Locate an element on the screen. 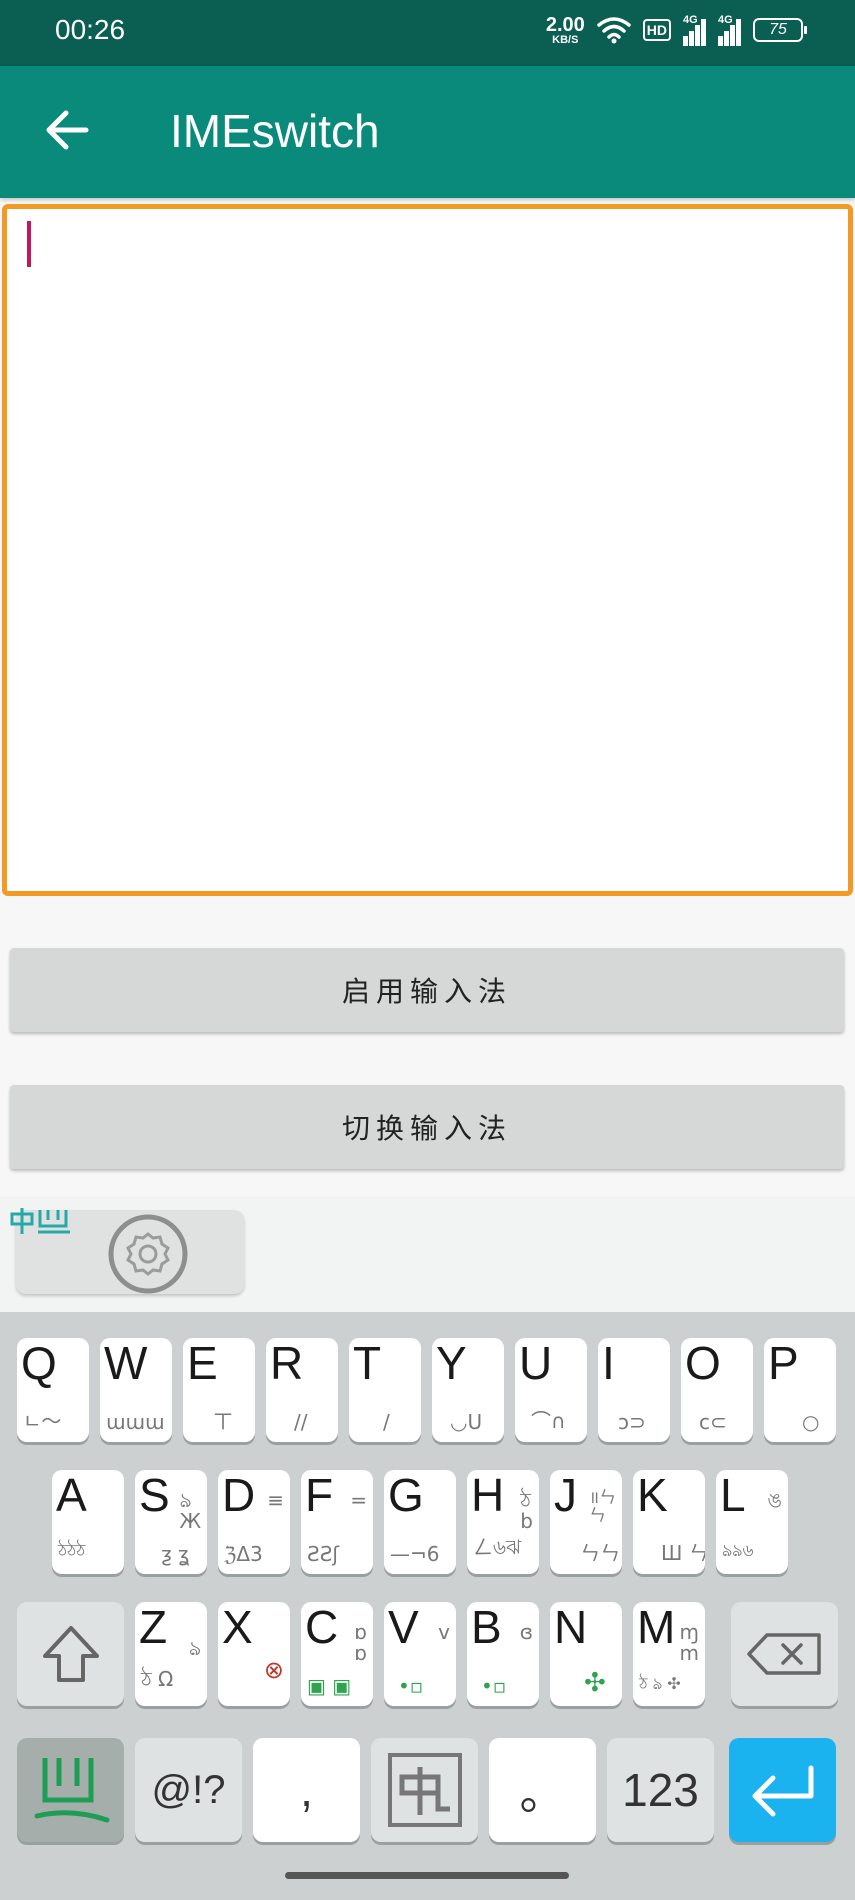  net-speed-unit: KB/S is located at coordinates (565, 39).